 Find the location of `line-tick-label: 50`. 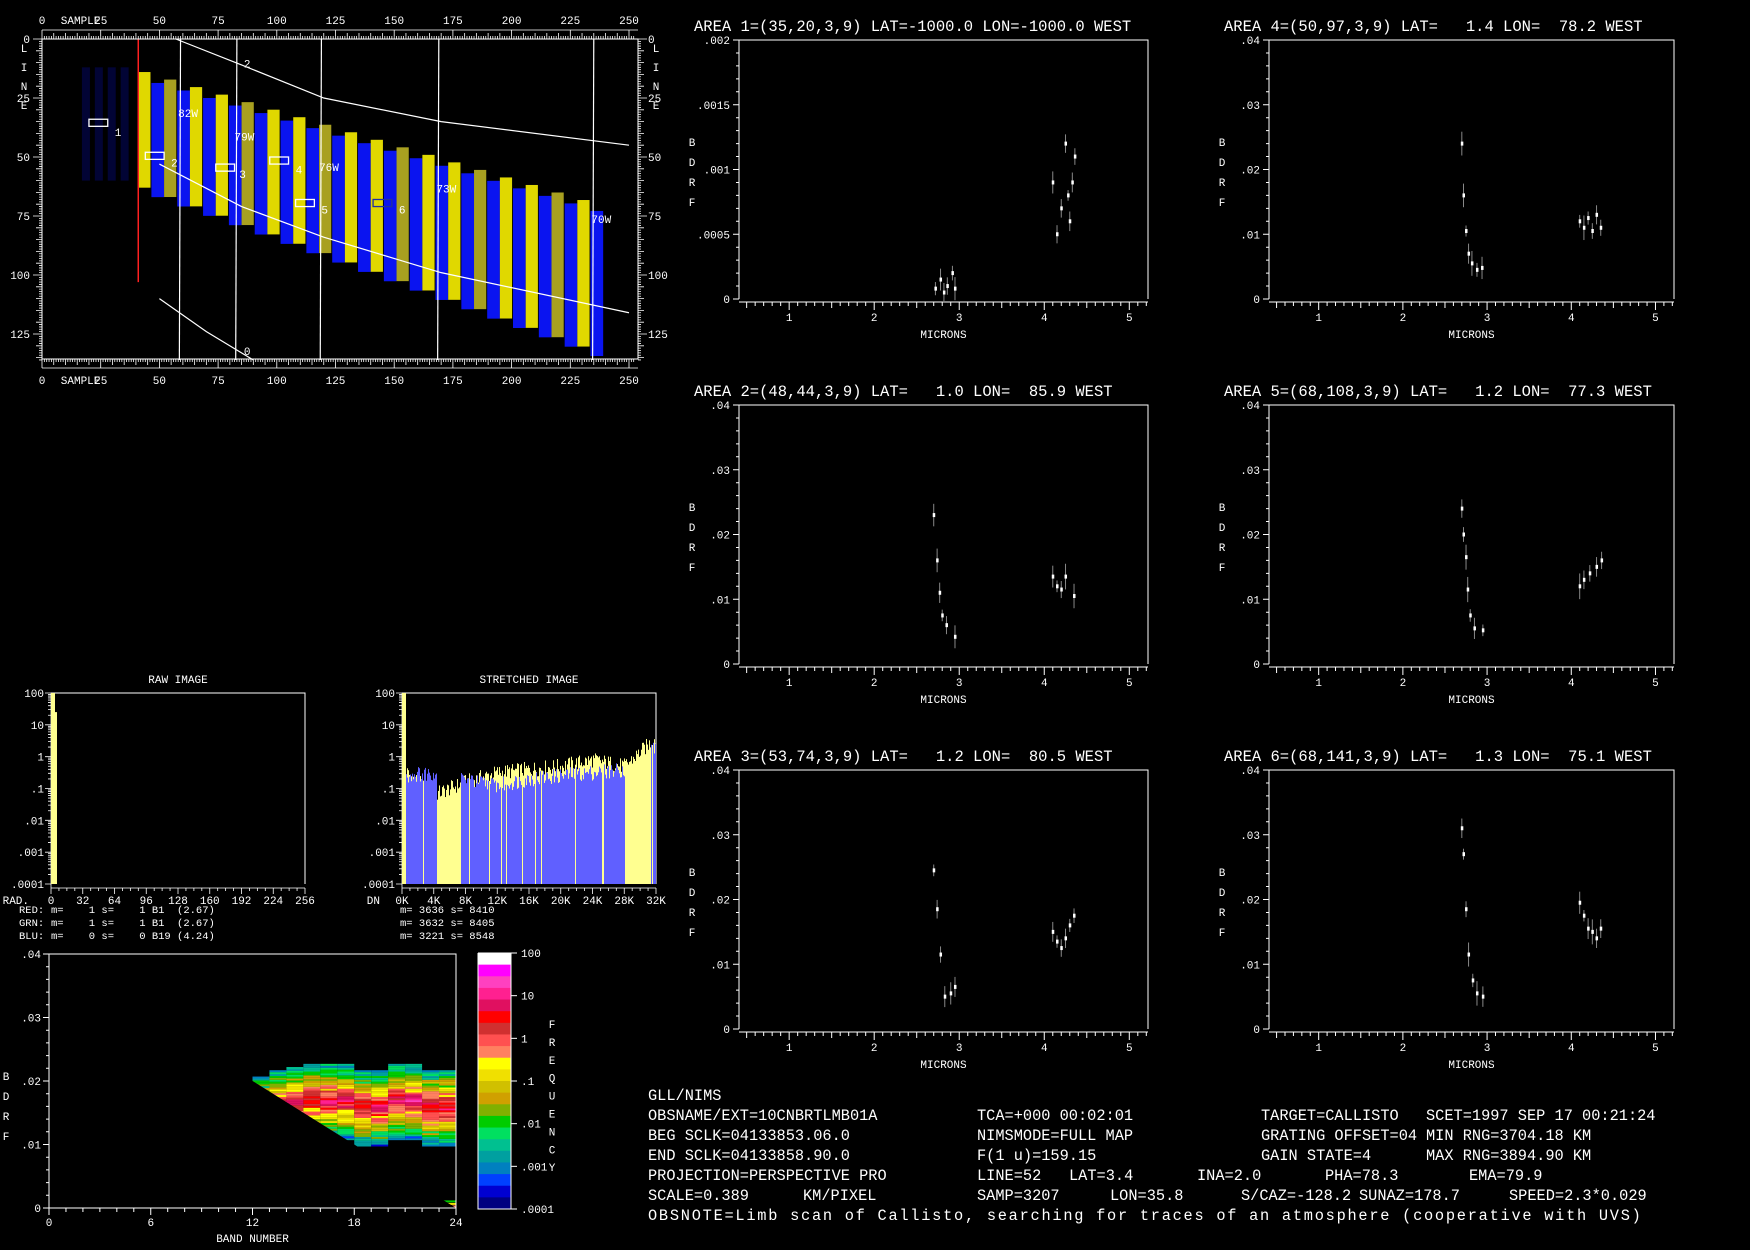

line-tick-label: 50 is located at coordinates (23, 159).